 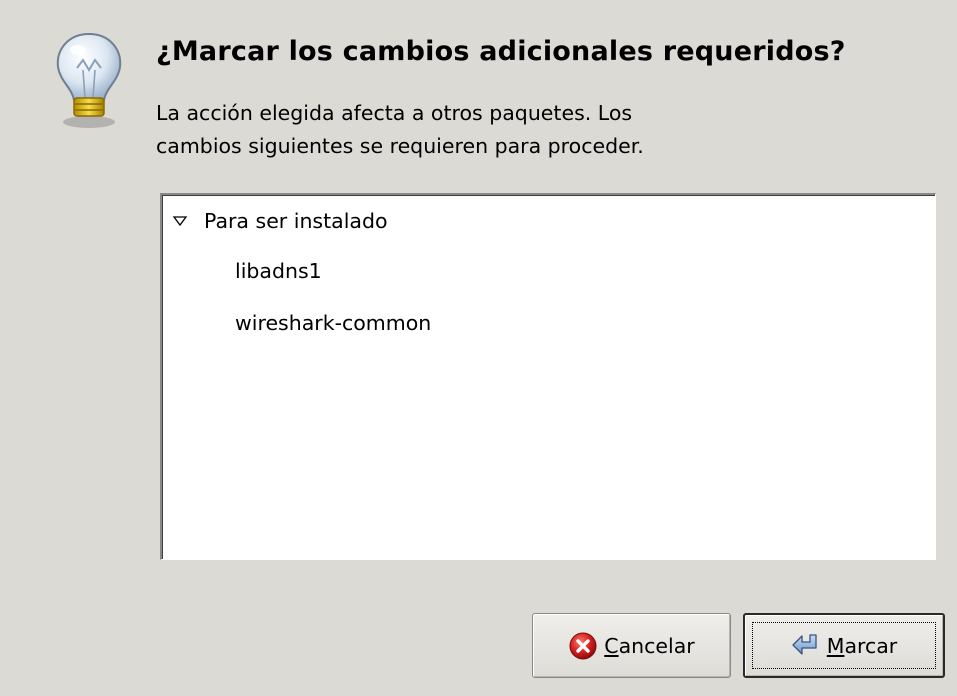 I want to click on tree-group-label: Para ser instalado, so click(x=296, y=221).